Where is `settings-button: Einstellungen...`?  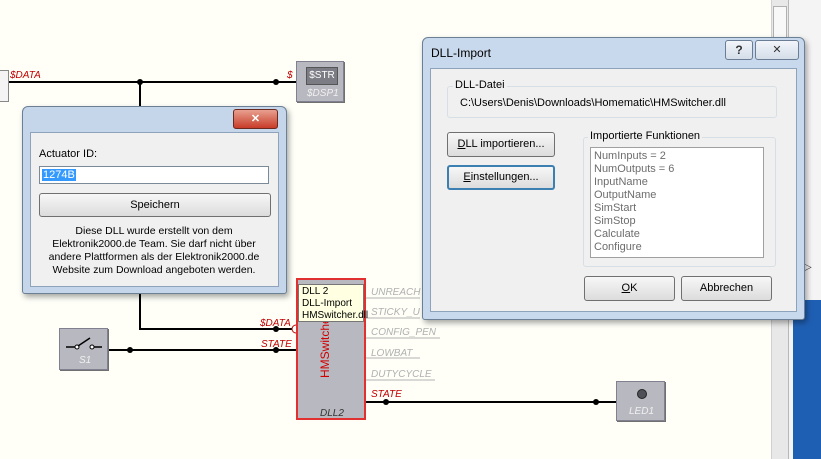 settings-button: Einstellungen... is located at coordinates (501, 177).